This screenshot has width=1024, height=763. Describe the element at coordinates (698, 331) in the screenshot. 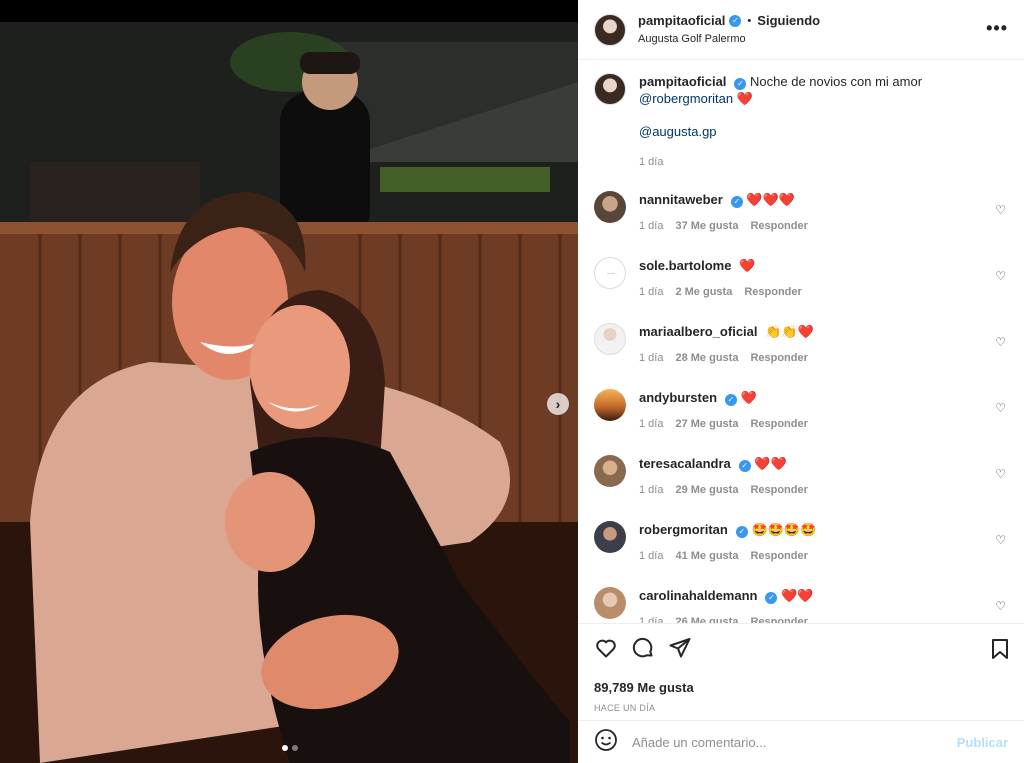

I see `comment-username: mariaalbero_oficial` at that location.